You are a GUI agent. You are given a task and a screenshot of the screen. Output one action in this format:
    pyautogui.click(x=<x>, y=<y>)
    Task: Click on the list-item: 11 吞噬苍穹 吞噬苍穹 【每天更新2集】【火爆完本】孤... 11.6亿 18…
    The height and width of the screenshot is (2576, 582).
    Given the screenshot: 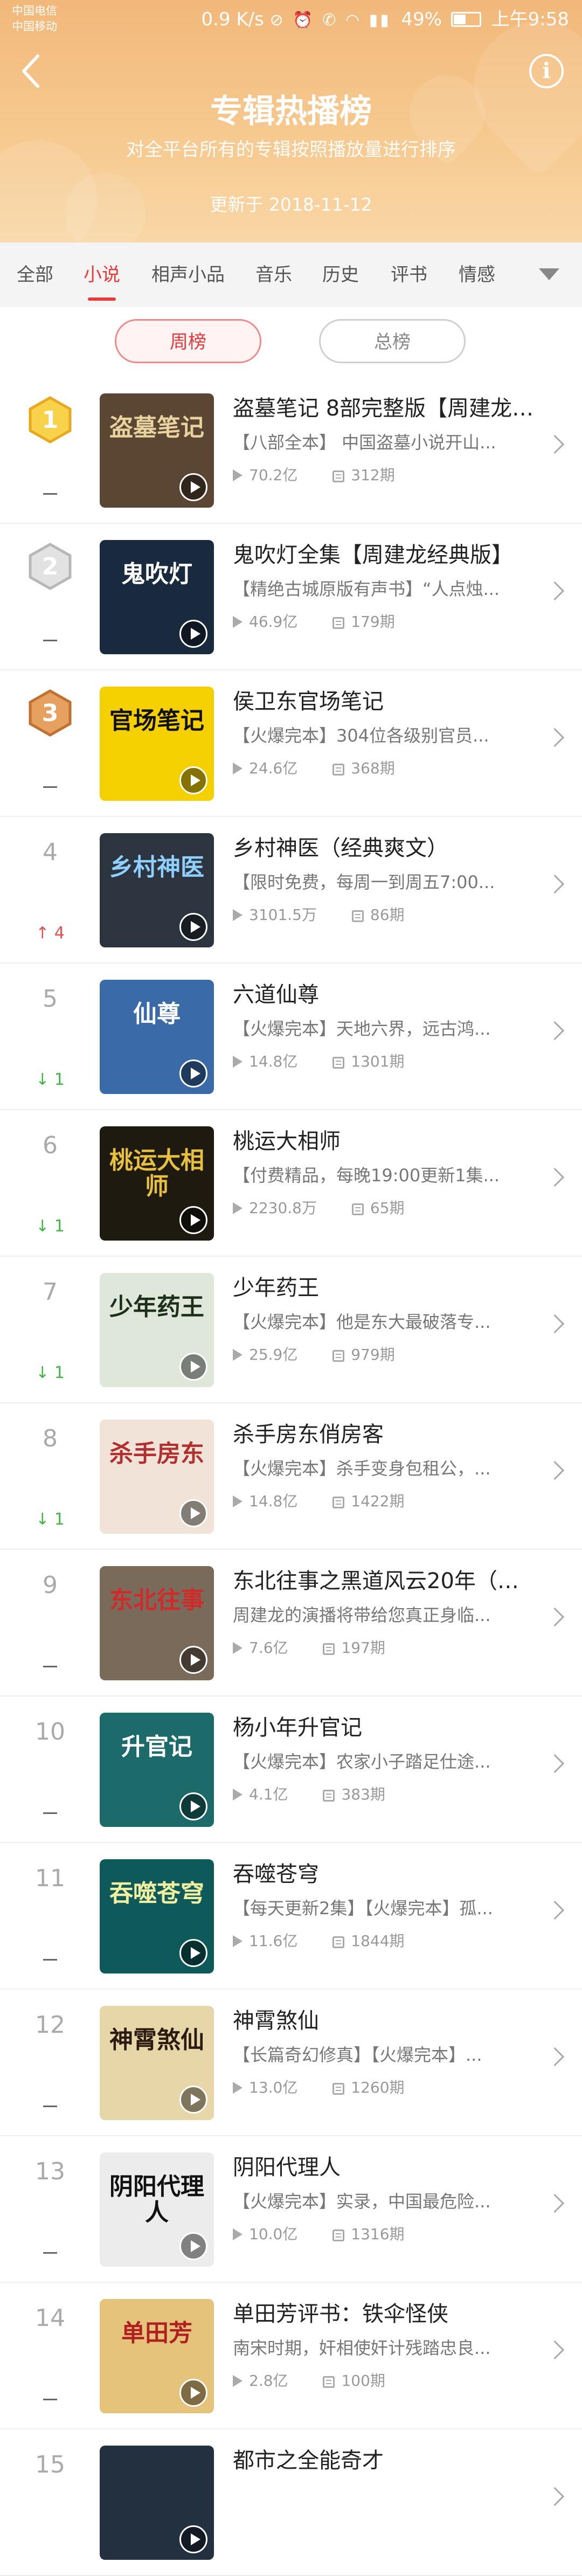 What is the action you would take?
    pyautogui.click(x=291, y=1916)
    